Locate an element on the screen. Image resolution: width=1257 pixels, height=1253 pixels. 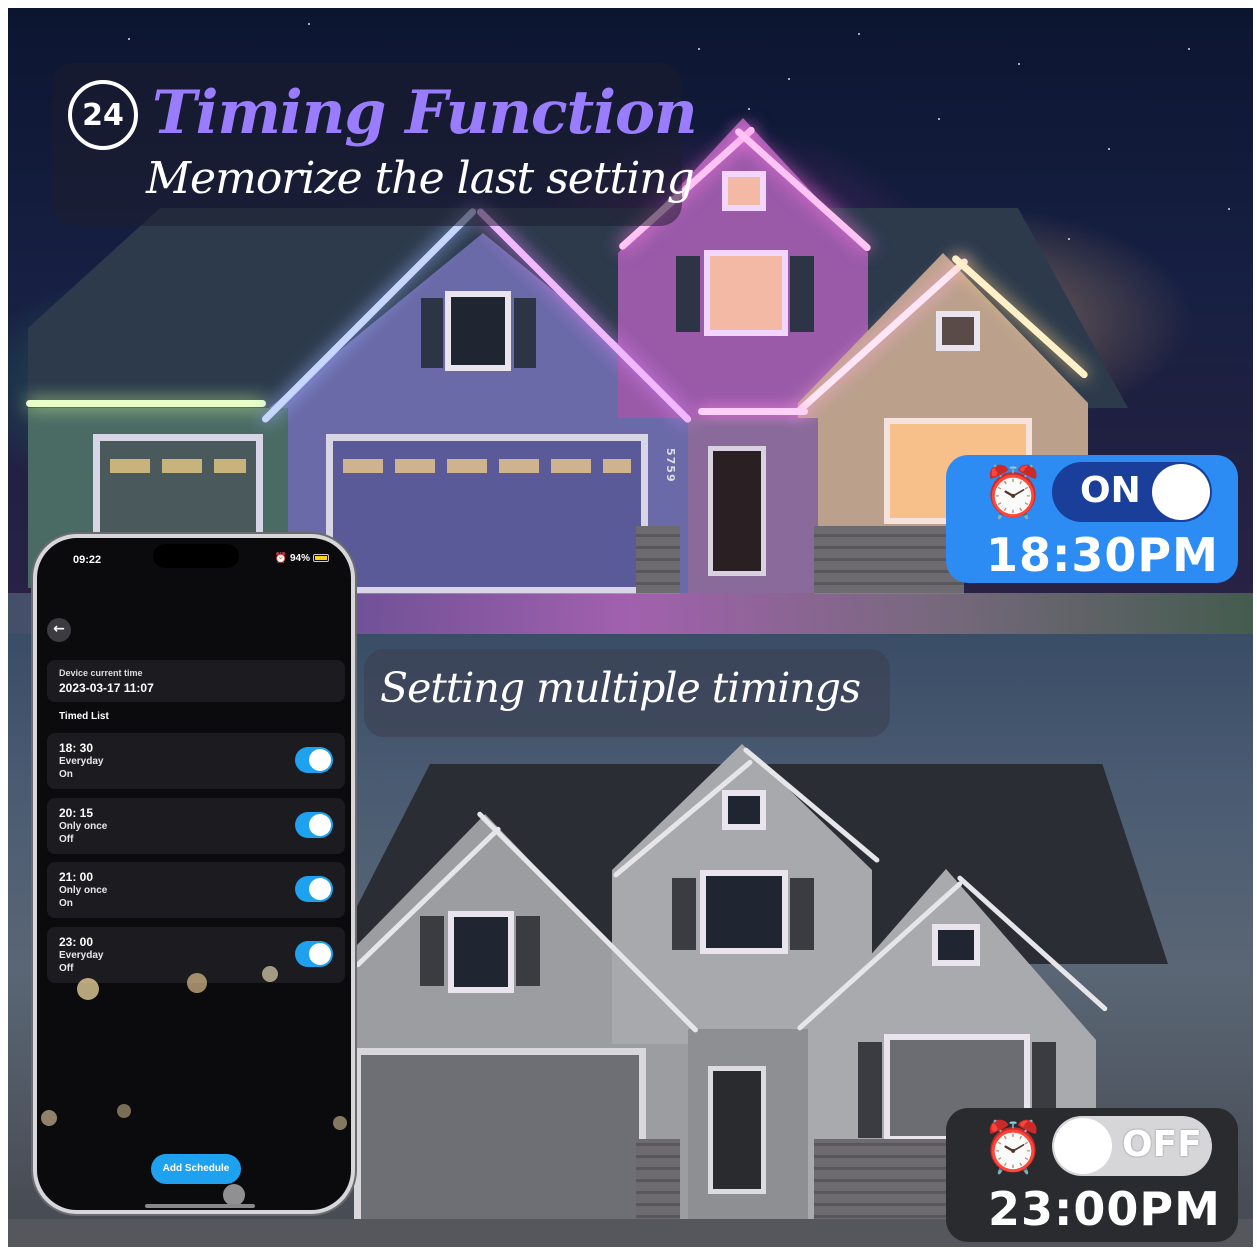
address-number: 5759 is located at coordinates (670, 465).